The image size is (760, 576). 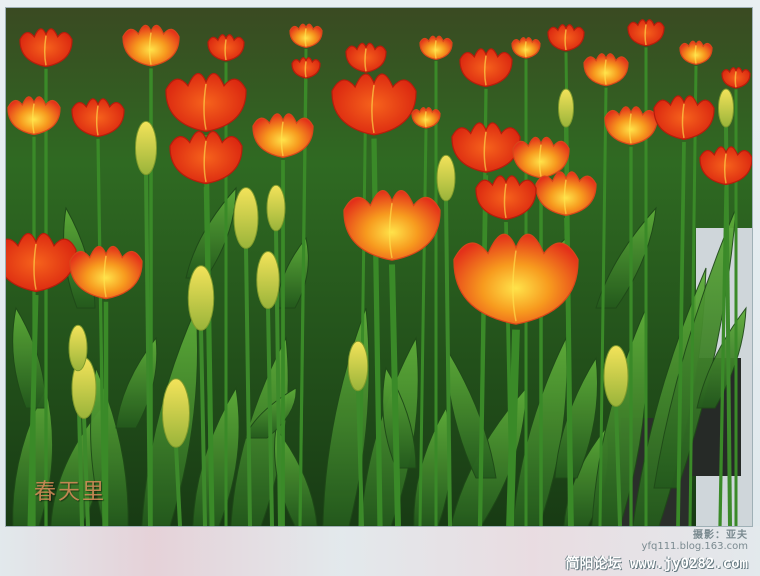 What do you see at coordinates (694, 546) in the screenshot?
I see `photographer-url: yfq111.blog.163.com` at bounding box center [694, 546].